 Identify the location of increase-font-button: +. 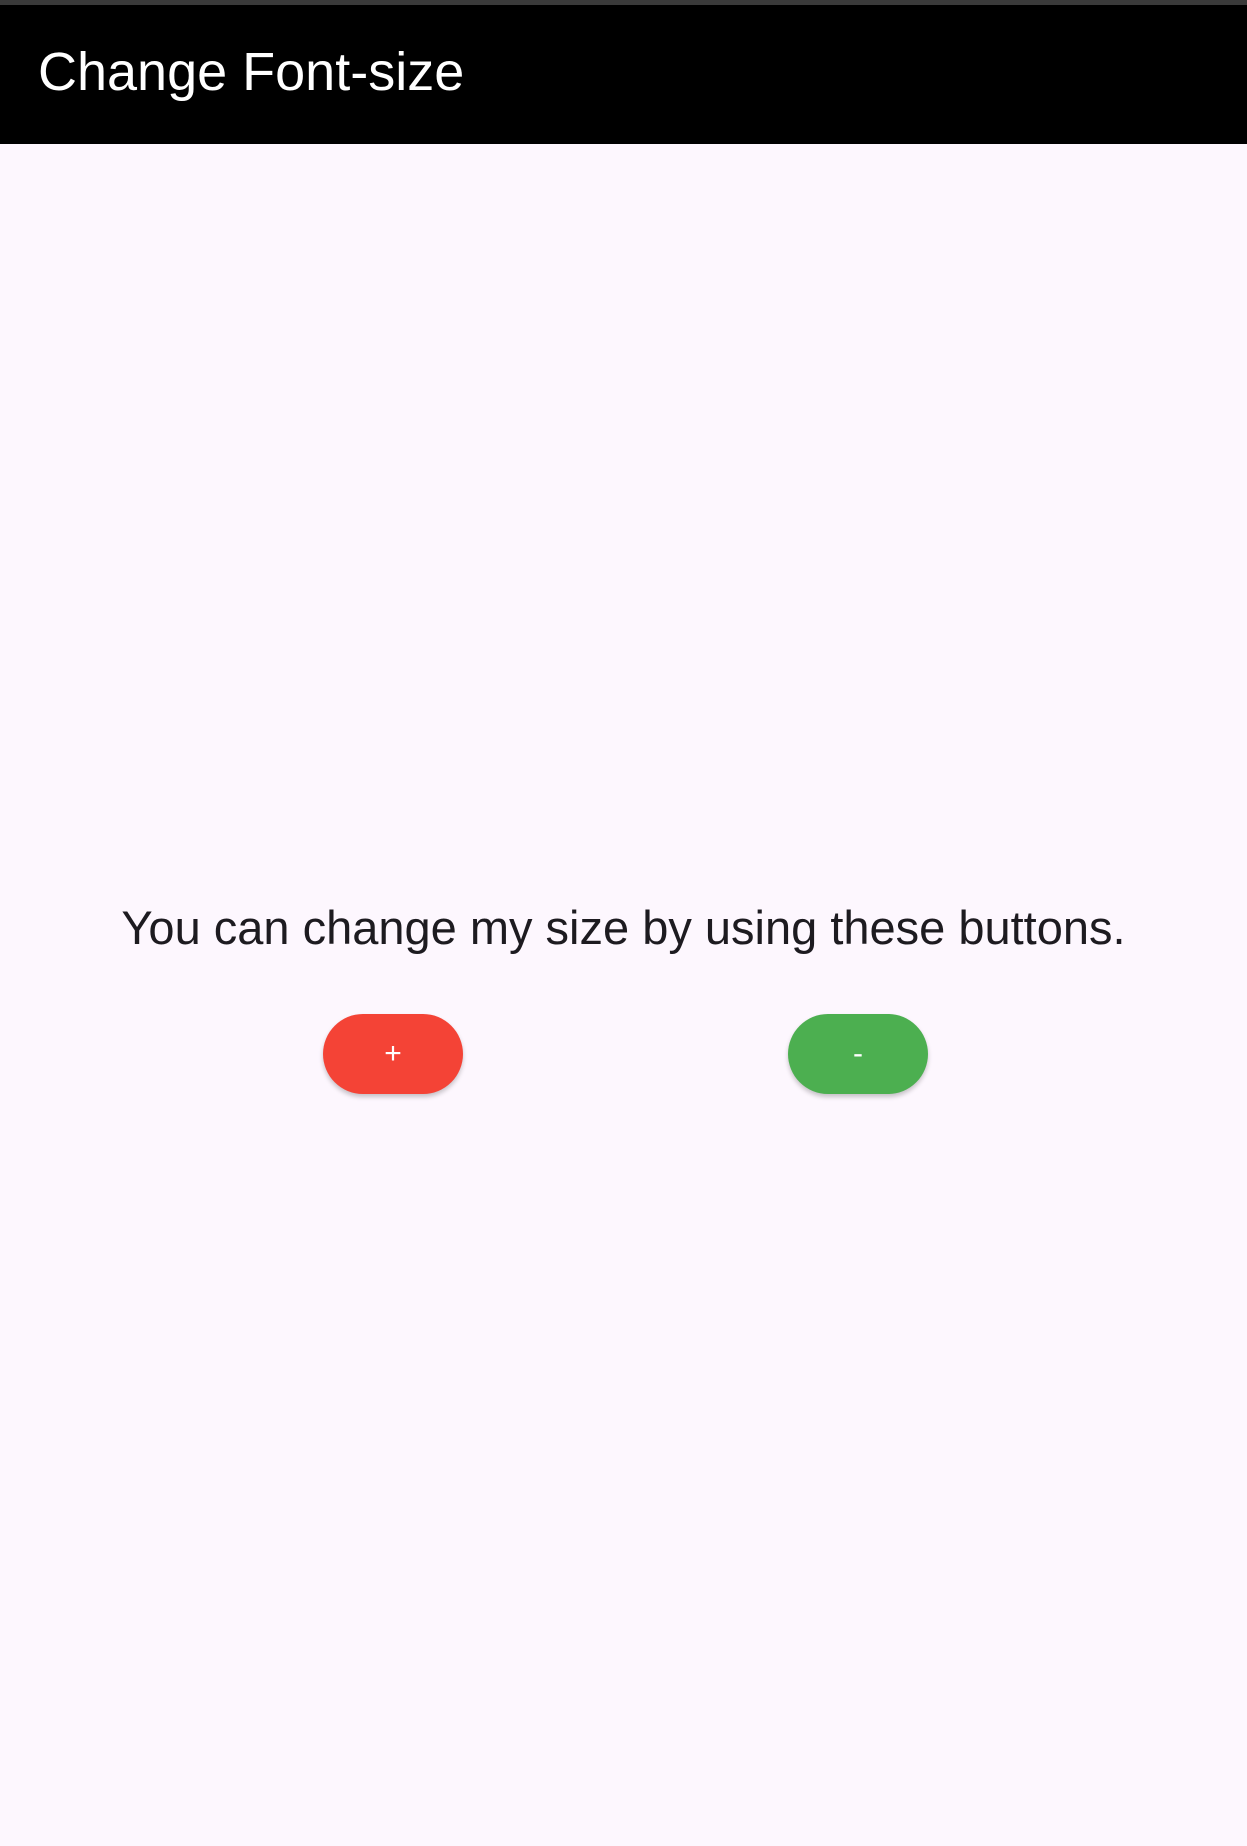
(393, 1054).